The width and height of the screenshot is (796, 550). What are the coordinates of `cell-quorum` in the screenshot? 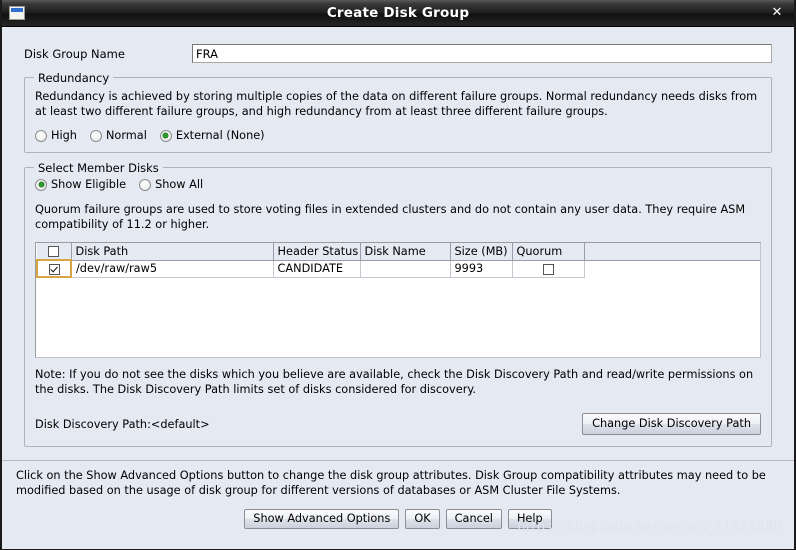 It's located at (548, 269).